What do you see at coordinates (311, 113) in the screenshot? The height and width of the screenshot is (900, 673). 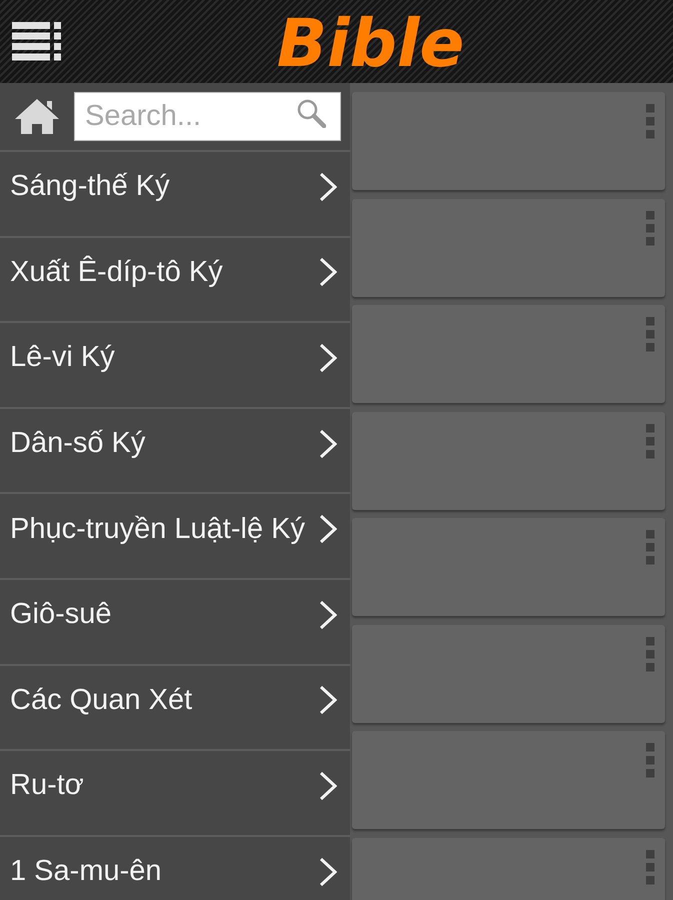 I see `search-icon` at bounding box center [311, 113].